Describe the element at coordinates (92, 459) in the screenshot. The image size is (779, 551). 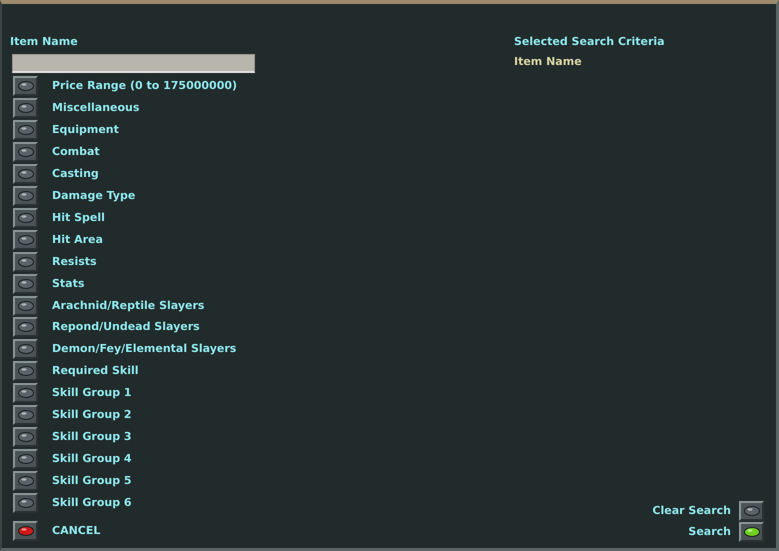
I see `category-link: Skill Group 4` at that location.